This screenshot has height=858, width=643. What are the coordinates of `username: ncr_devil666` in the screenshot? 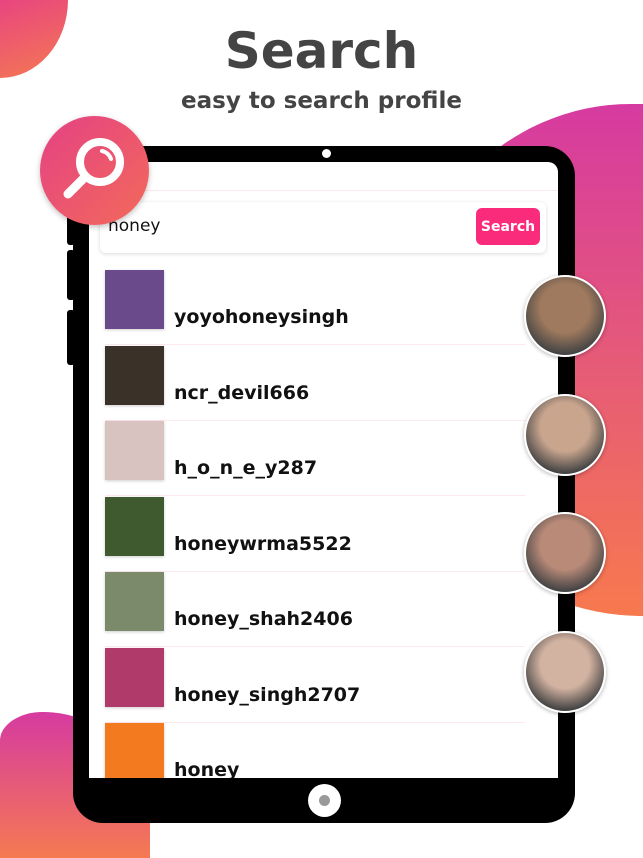 It's located at (242, 392).